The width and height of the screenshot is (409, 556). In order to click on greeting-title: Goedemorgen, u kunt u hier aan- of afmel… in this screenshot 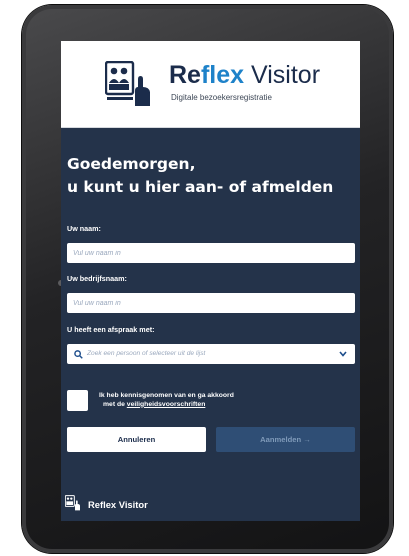, I will do `click(200, 176)`.